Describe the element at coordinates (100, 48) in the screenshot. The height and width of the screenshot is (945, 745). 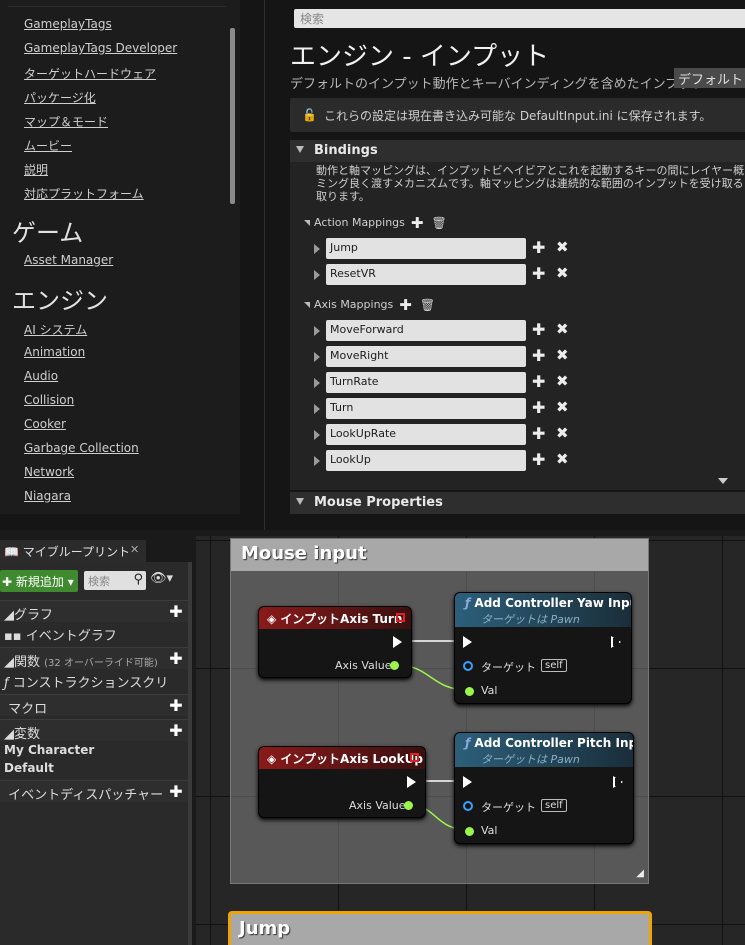
I see `nav-item-gameplaytags-developer: GameplayTags Developer` at that location.